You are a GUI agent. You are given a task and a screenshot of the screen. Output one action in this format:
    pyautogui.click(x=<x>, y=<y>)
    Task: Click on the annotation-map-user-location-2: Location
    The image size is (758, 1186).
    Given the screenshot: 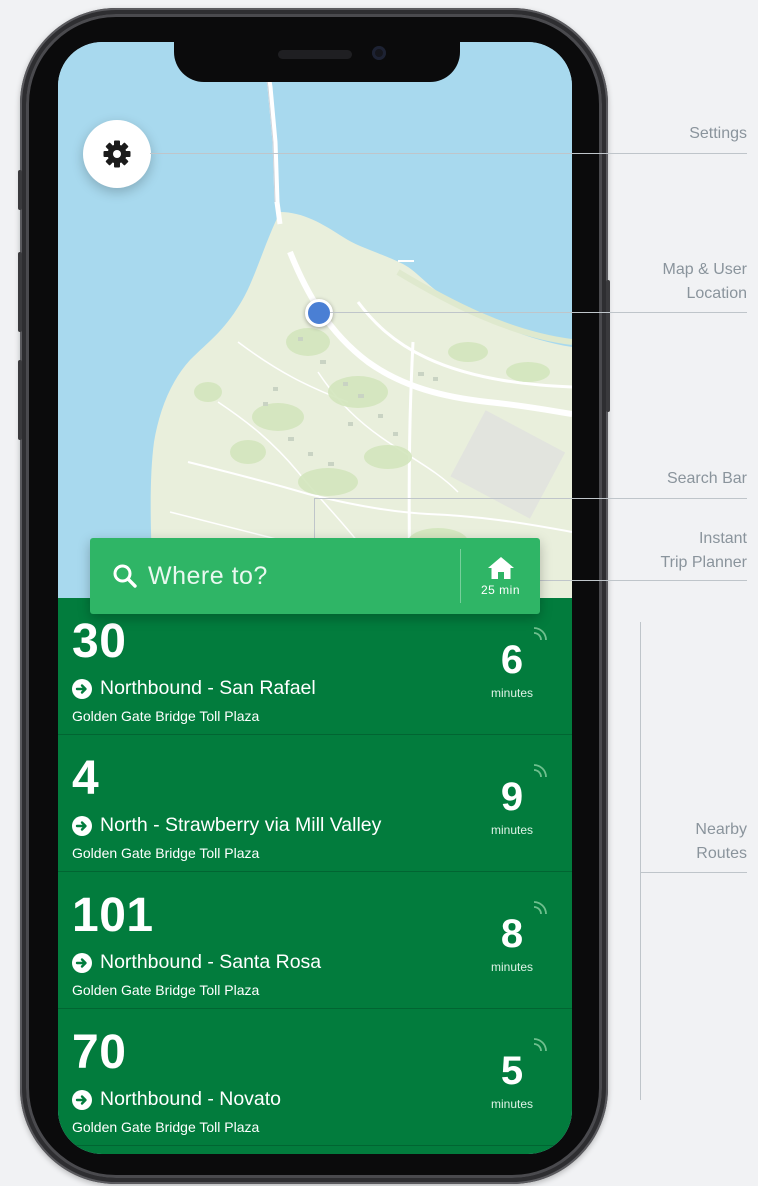 What is the action you would take?
    pyautogui.click(x=717, y=293)
    